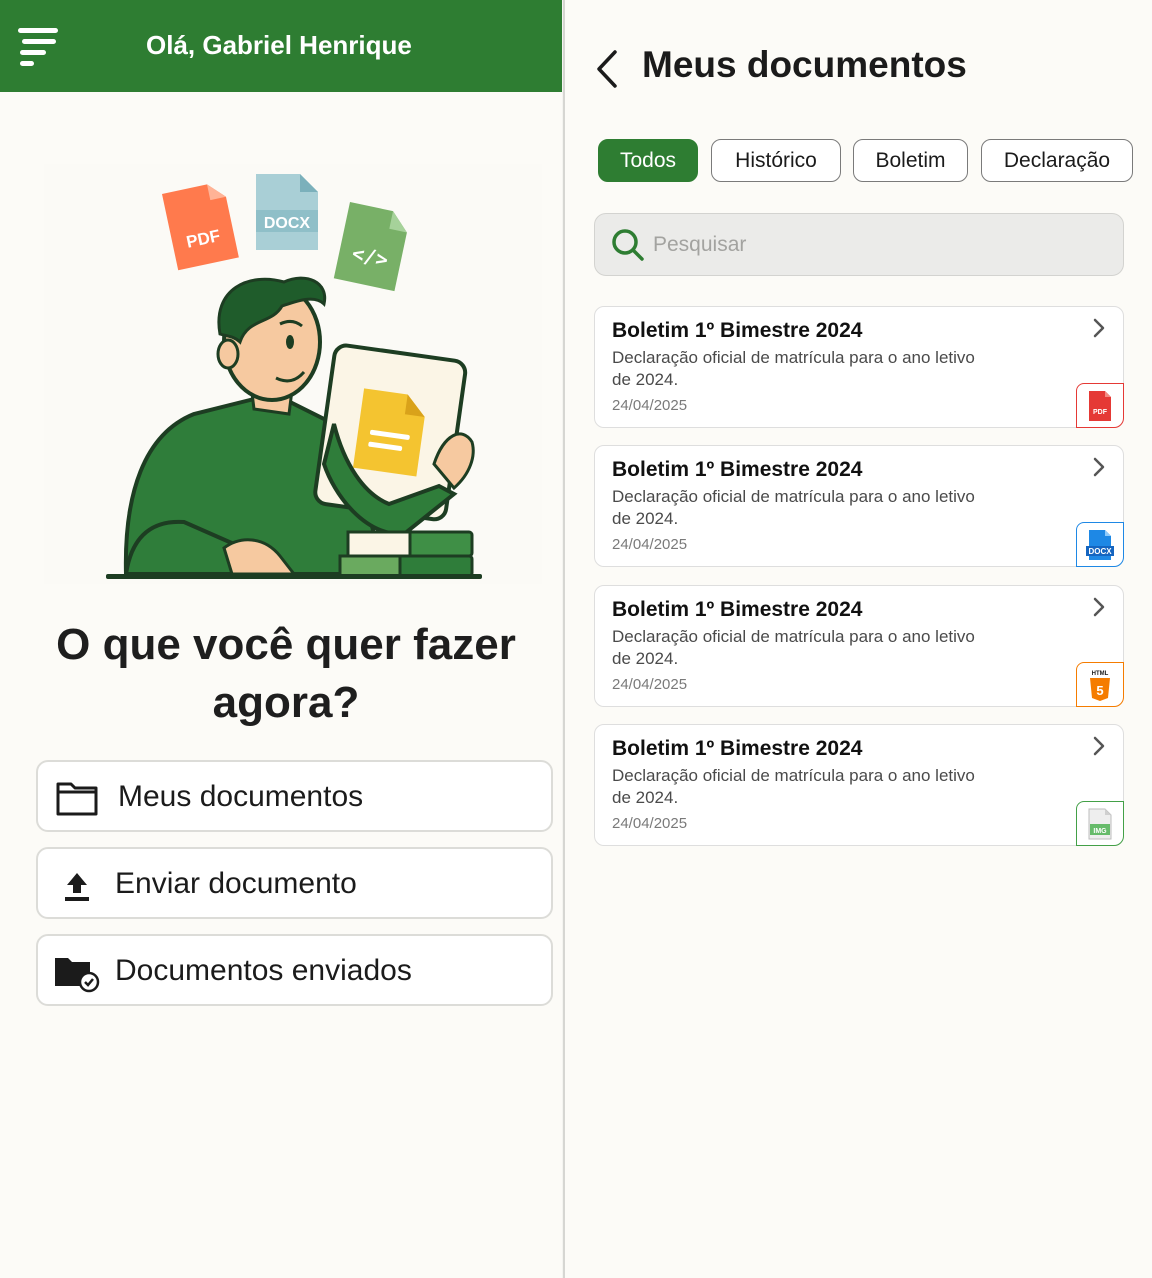 The image size is (1152, 1278). What do you see at coordinates (910, 160) in the screenshot?
I see `filter-chip-boletim: Boletim` at bounding box center [910, 160].